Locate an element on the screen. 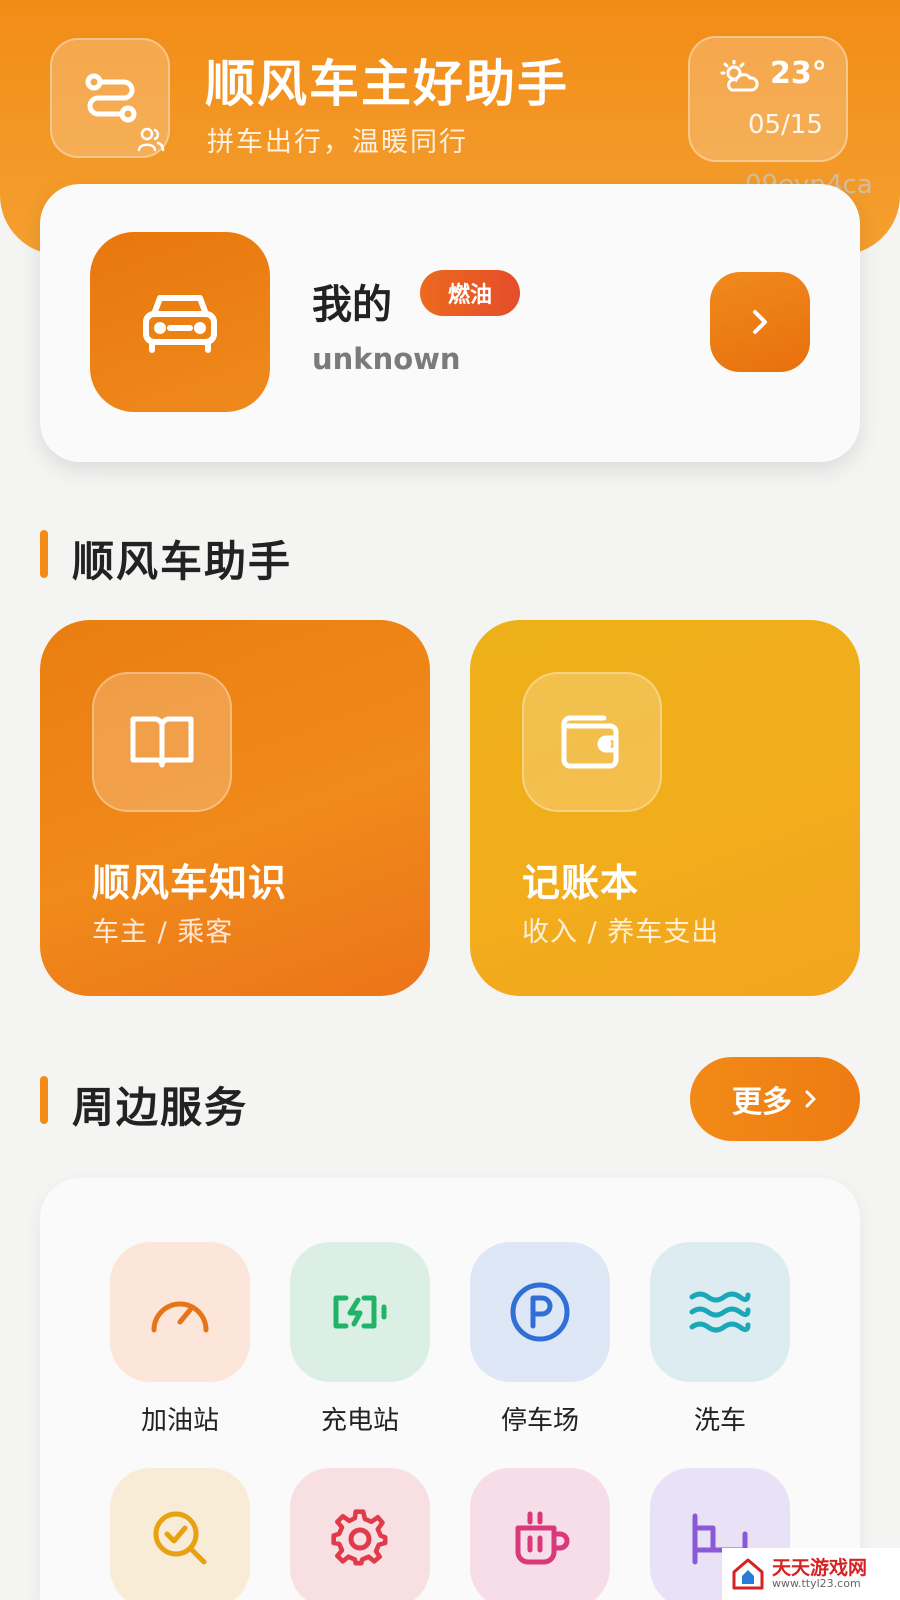 This screenshot has height=1600, width=900. service-label: 停车场 is located at coordinates (539, 1421).